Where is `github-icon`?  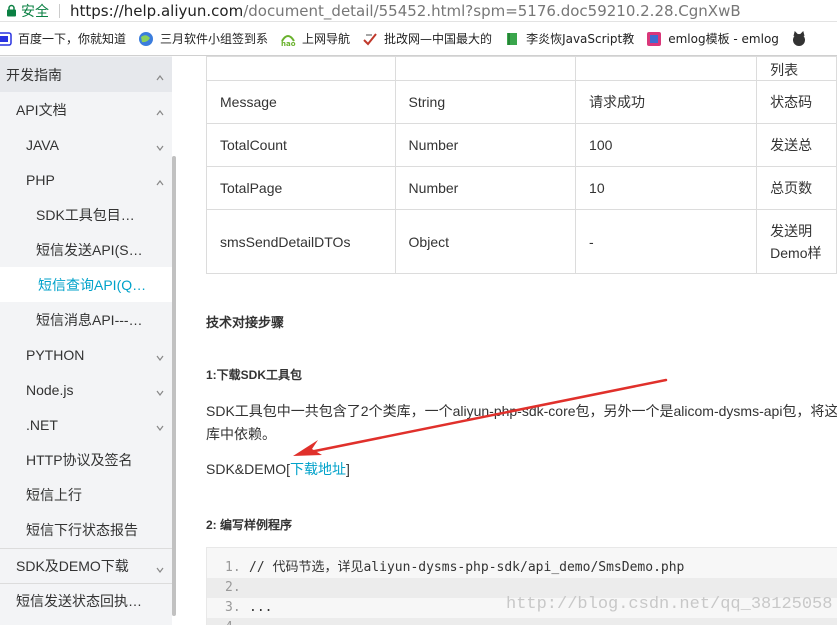
github-icon is located at coordinates (799, 38).